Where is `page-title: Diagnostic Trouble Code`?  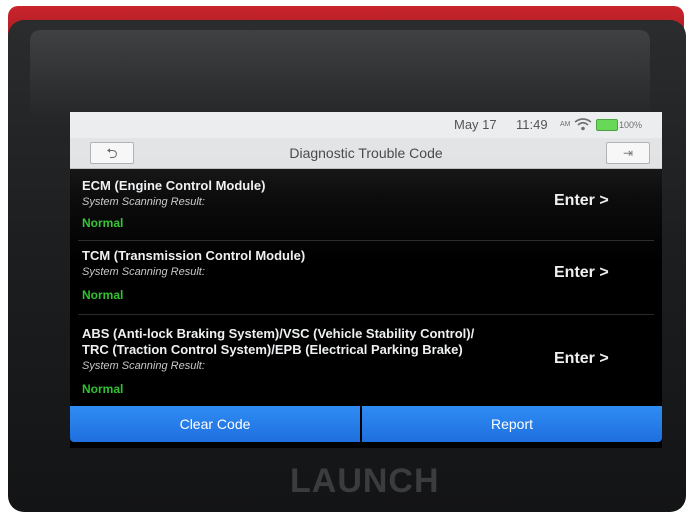 page-title: Diagnostic Trouble Code is located at coordinates (366, 153).